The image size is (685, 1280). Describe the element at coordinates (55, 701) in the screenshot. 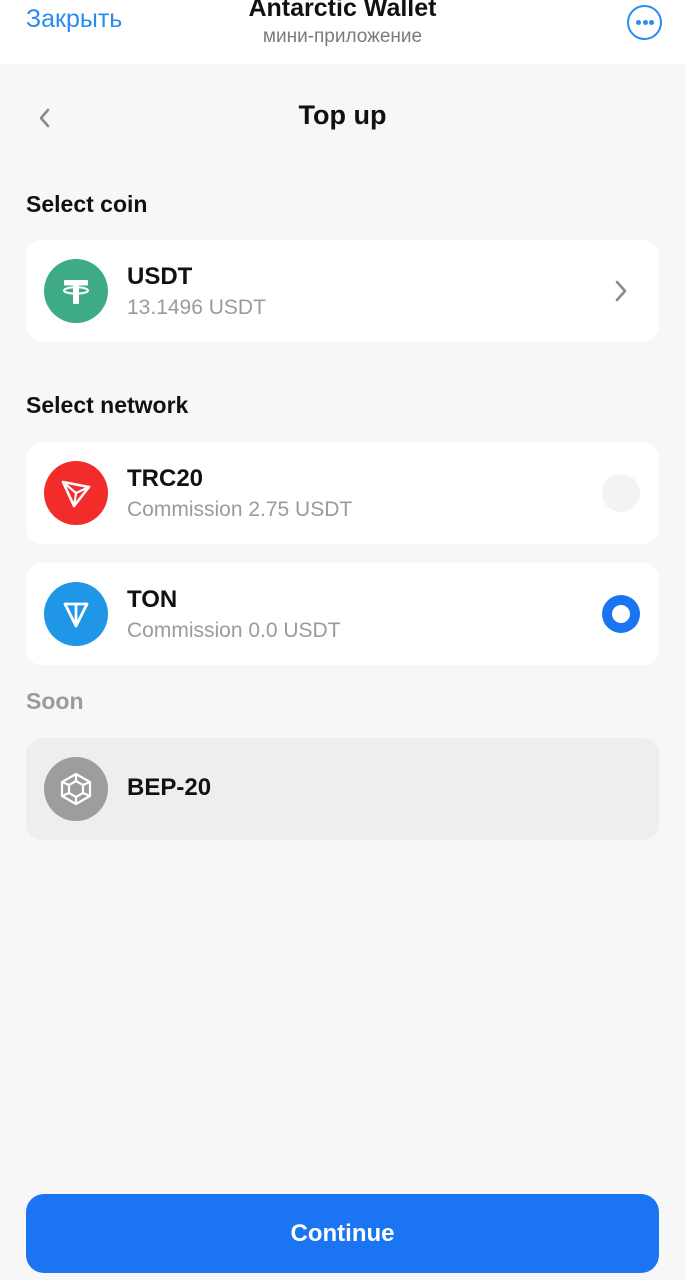

I see `soon-label: Soon` at that location.